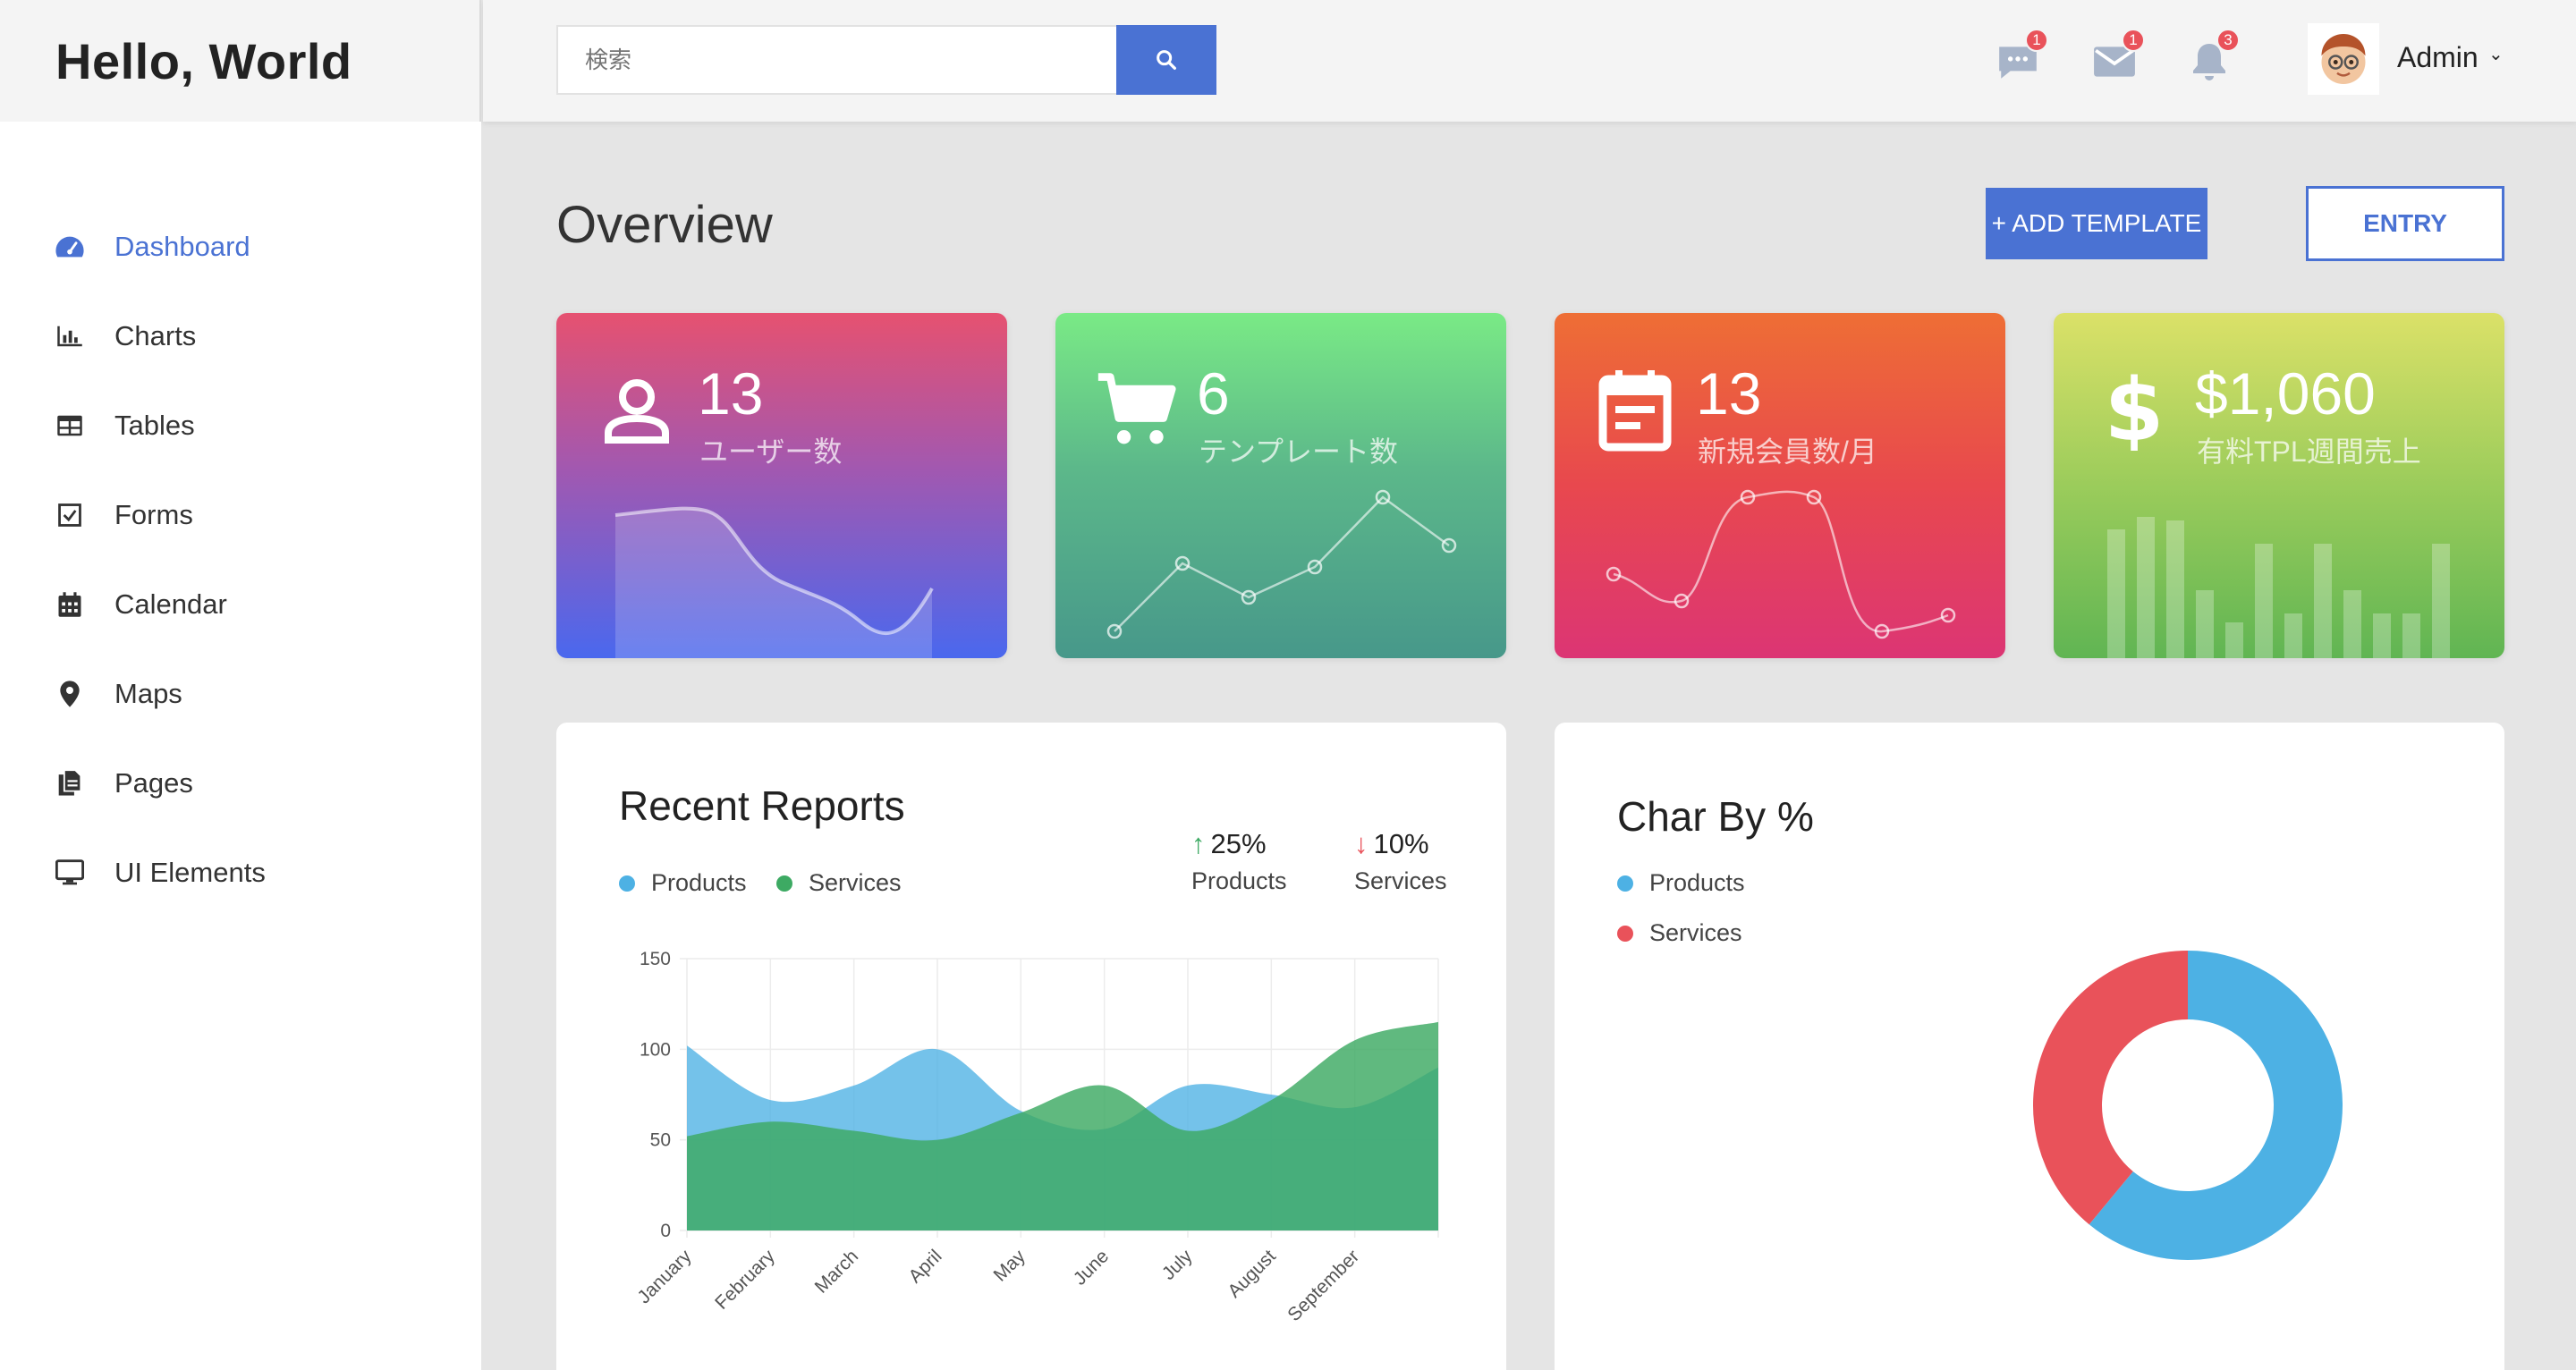 The height and width of the screenshot is (1370, 2576). Describe the element at coordinates (2213, 56) in the screenshot. I see `notifications-button: 3` at that location.